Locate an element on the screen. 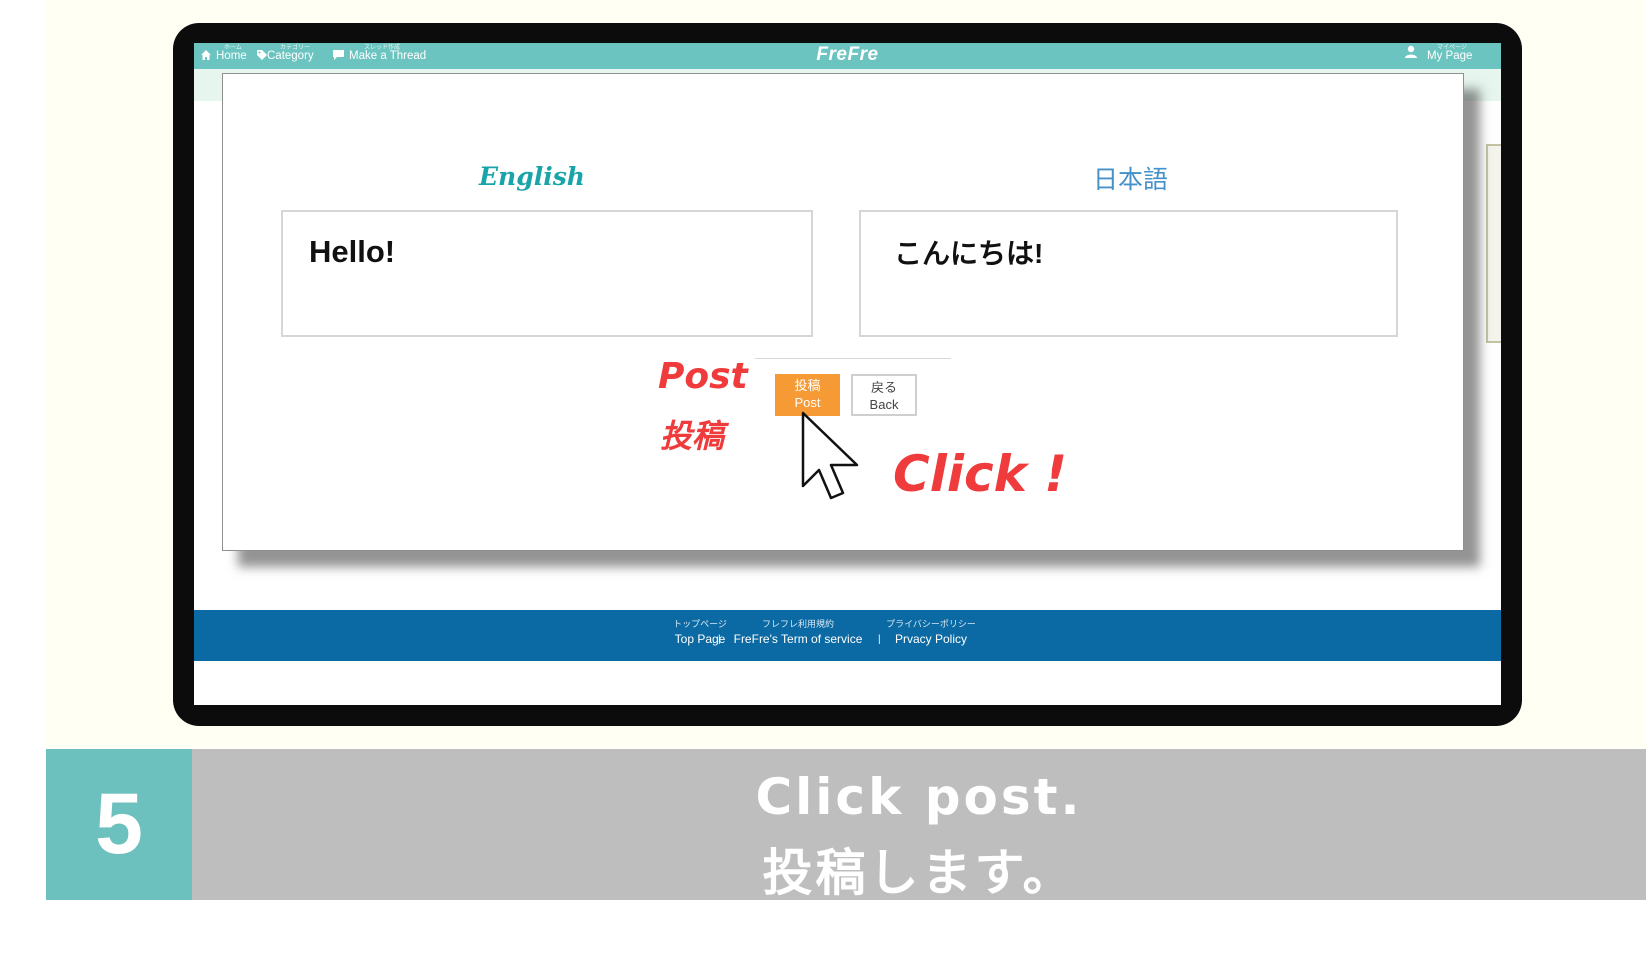  nav-mypage-label: My Page is located at coordinates (1450, 56).